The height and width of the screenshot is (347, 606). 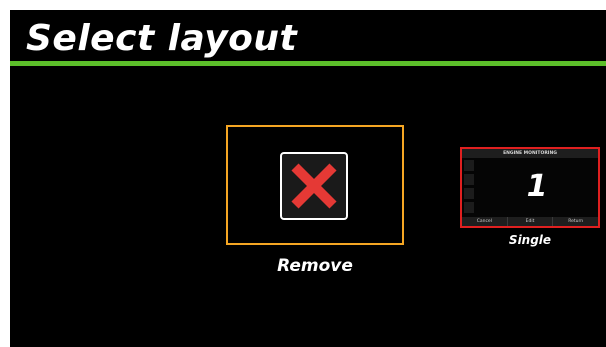 What do you see at coordinates (530, 240) in the screenshot?
I see `single-option-label: Single` at bounding box center [530, 240].